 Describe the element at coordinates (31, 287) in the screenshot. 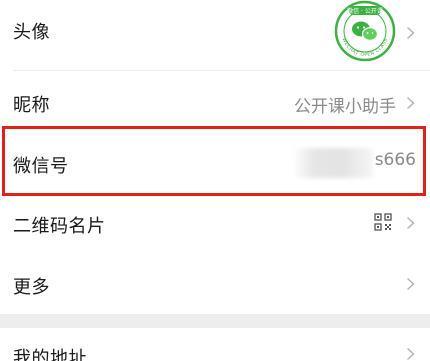

I see `more-label: 更多` at that location.